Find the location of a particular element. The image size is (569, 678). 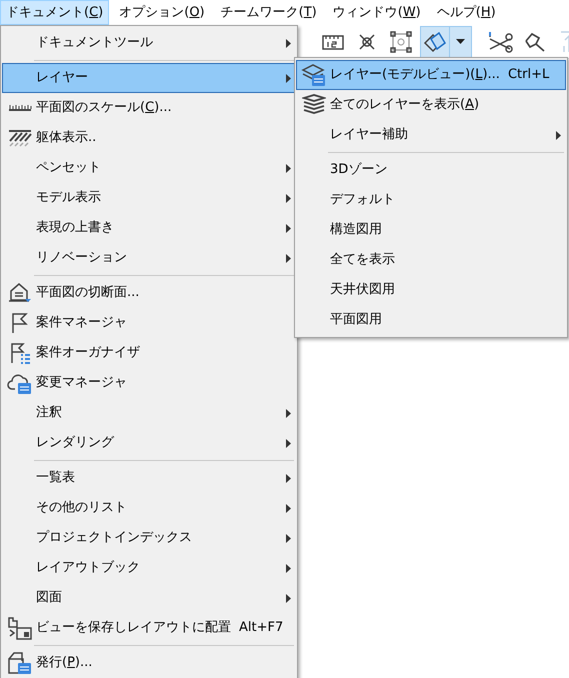

menu-item-label: レイヤー is located at coordinates (62, 78).